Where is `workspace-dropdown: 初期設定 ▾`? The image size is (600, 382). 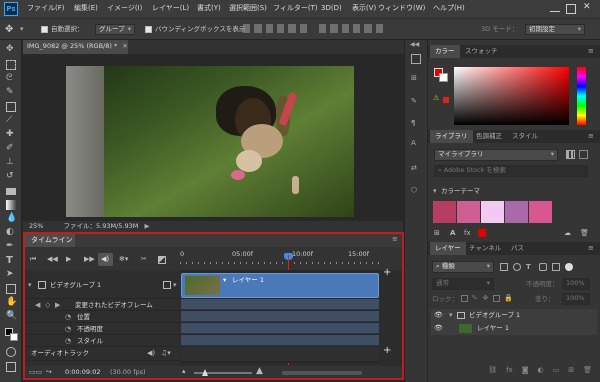 workspace-dropdown: 初期設定 ▾ is located at coordinates (555, 29).